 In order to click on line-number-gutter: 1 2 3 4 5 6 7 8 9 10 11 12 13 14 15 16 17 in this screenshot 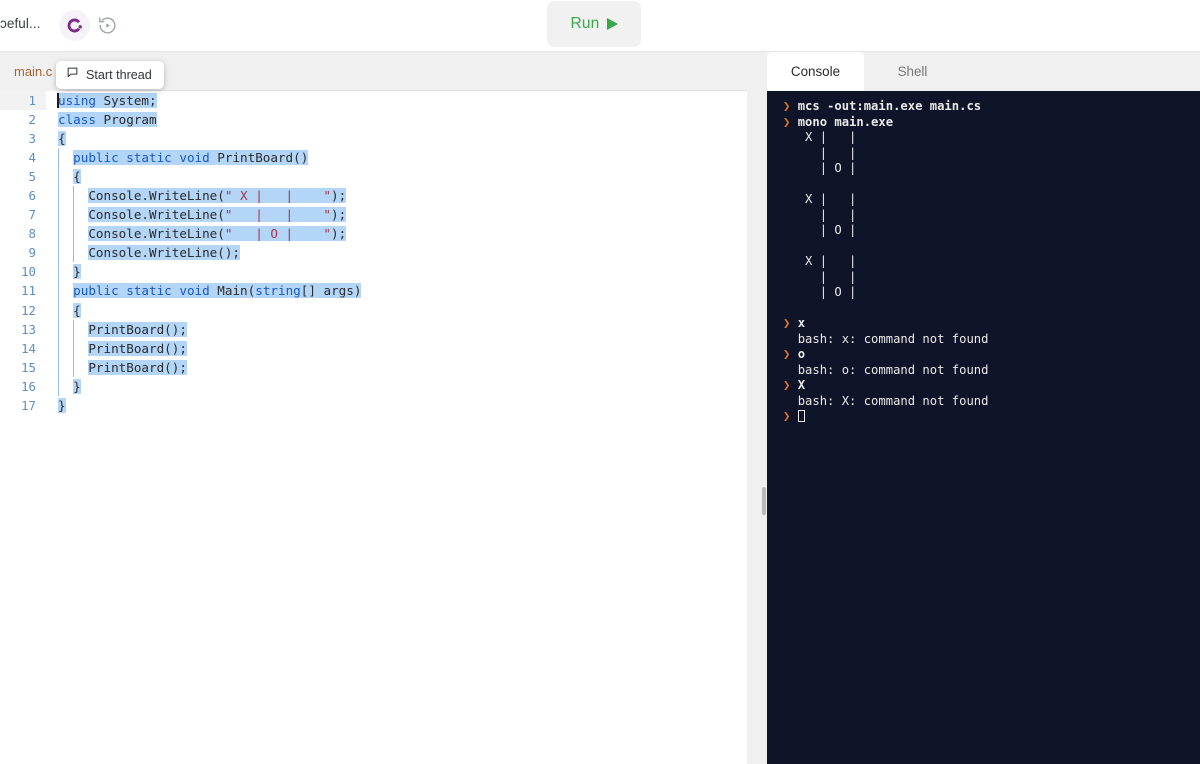, I will do `click(23, 427)`.